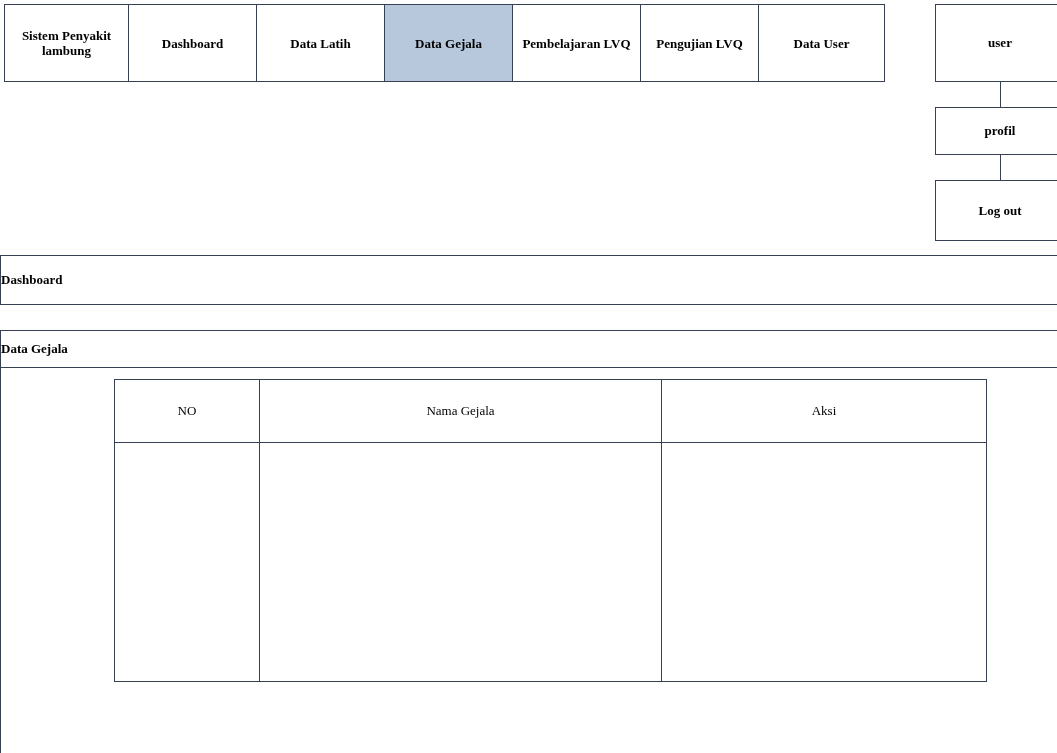  I want to click on menu-item: Log out, so click(996, 210).